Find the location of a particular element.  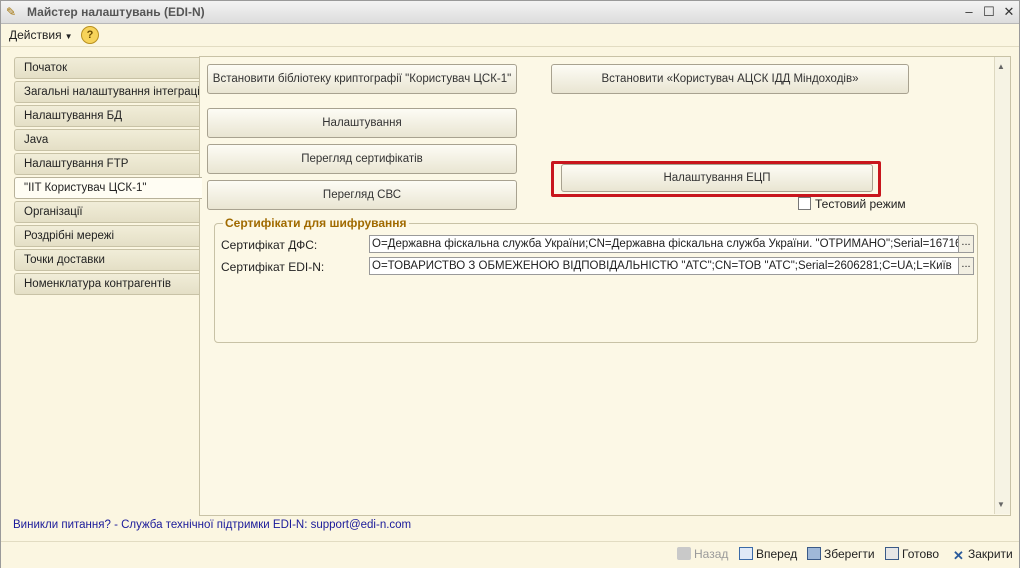

tab-java: Java is located at coordinates (107, 140).